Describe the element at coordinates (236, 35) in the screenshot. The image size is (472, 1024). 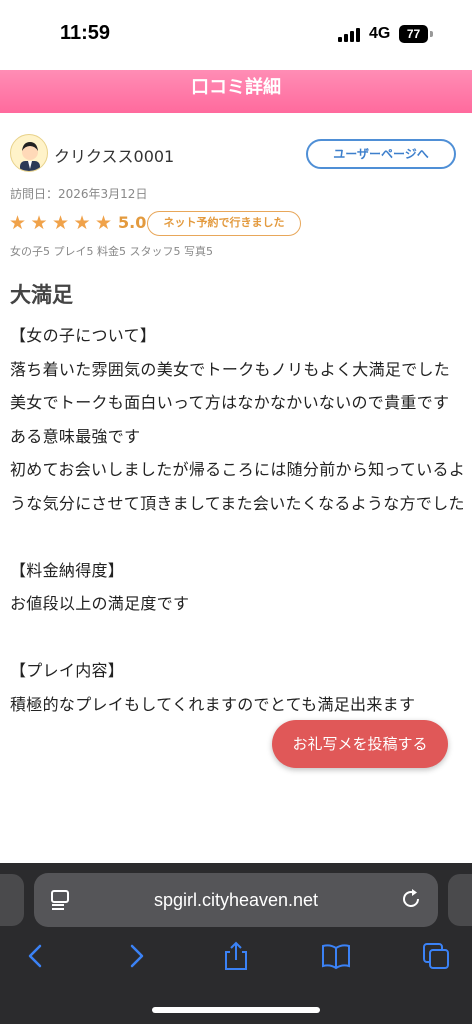
I see `status-bar: 11:59 4G 77` at that location.